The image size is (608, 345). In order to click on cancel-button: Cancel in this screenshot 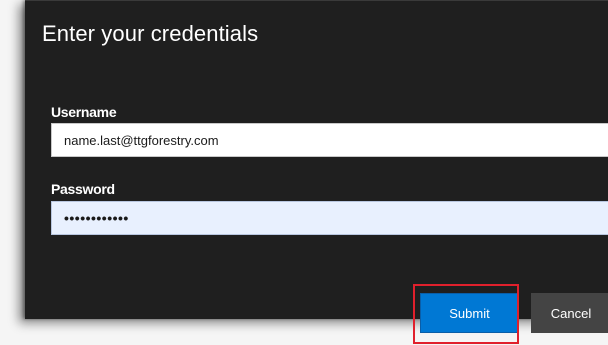, I will do `click(569, 313)`.